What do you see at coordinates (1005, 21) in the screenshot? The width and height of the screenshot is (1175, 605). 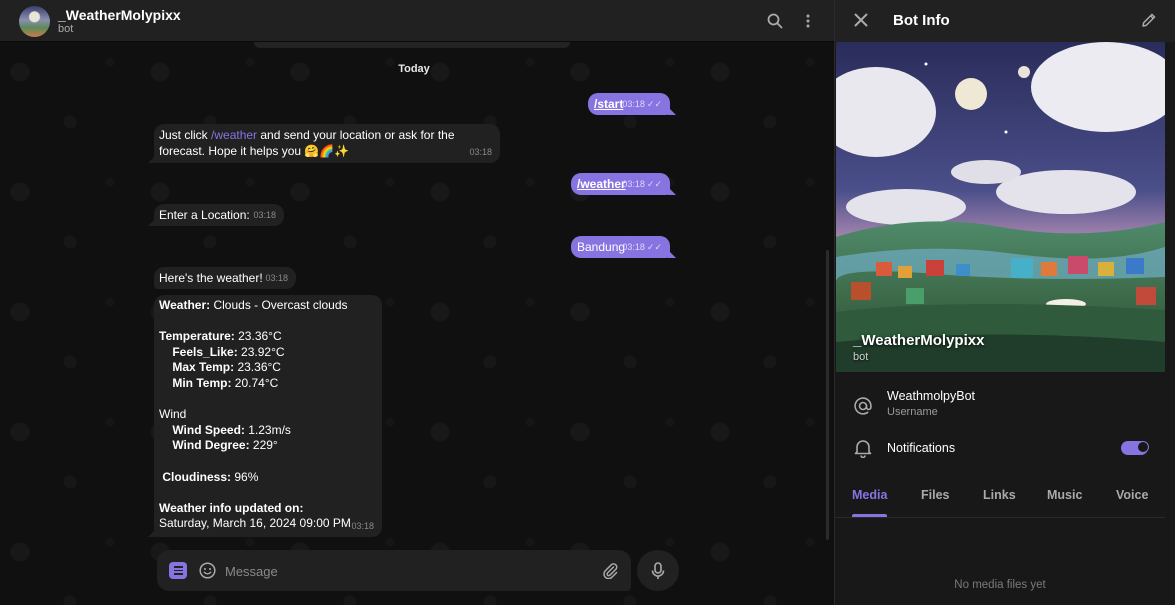 I see `panel-header: Bot Info` at bounding box center [1005, 21].